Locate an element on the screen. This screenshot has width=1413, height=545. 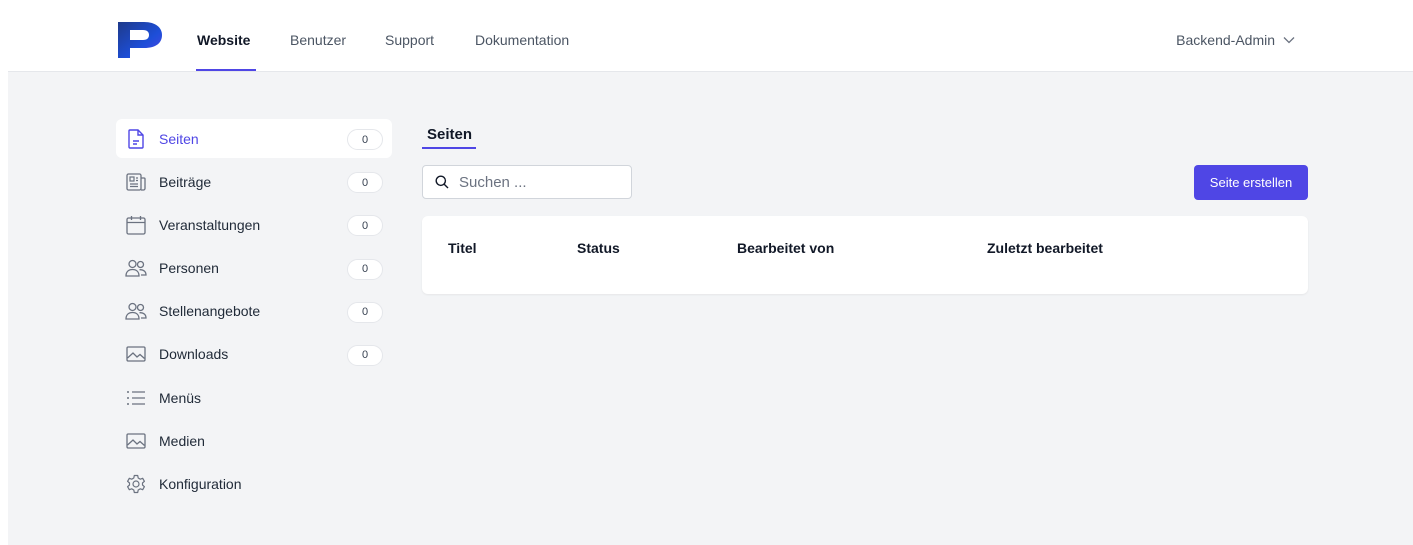
create-page-button: Seite erstellen is located at coordinates (1251, 182).